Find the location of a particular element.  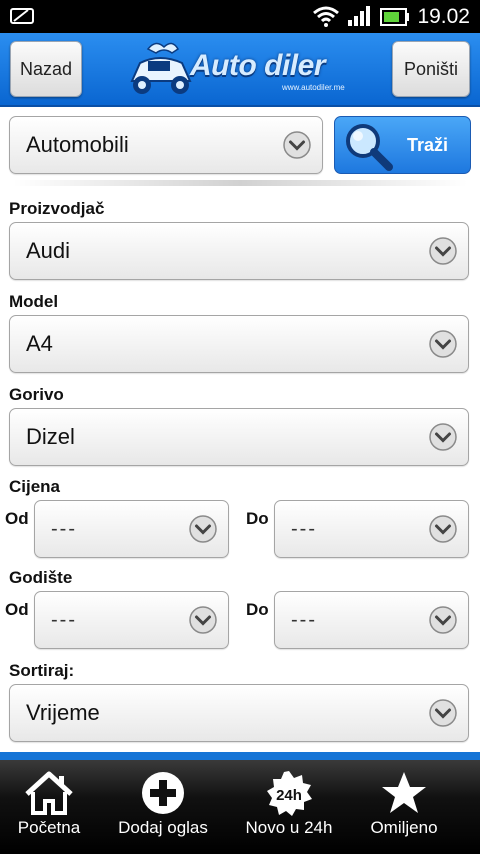

nav-new-24h: 24h Novo u 24h is located at coordinates (289, 807).